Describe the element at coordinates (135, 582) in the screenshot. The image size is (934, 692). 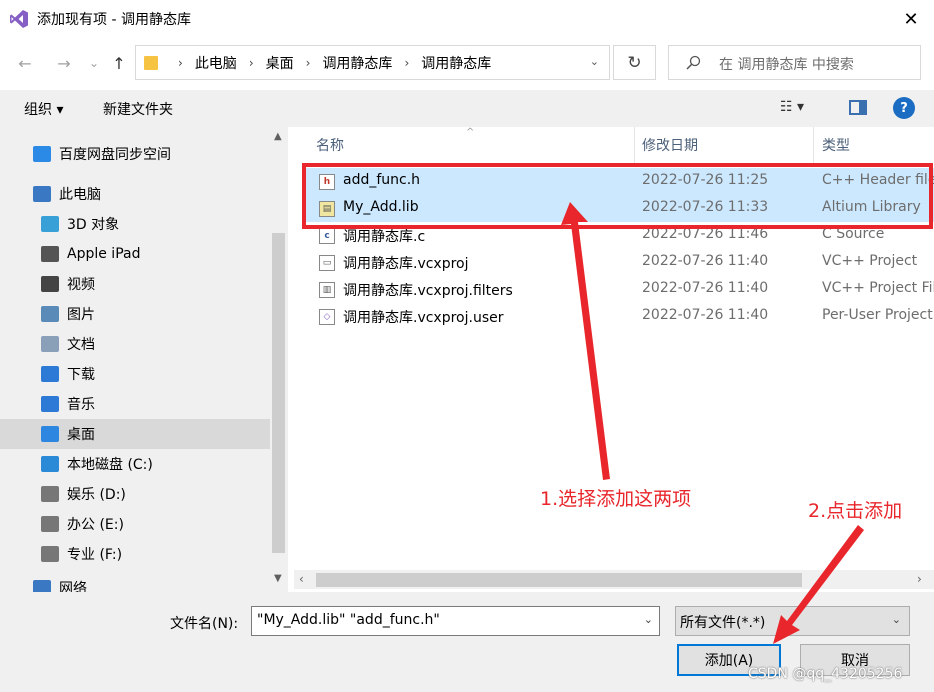
I see `sidebar-item: 网络` at that location.